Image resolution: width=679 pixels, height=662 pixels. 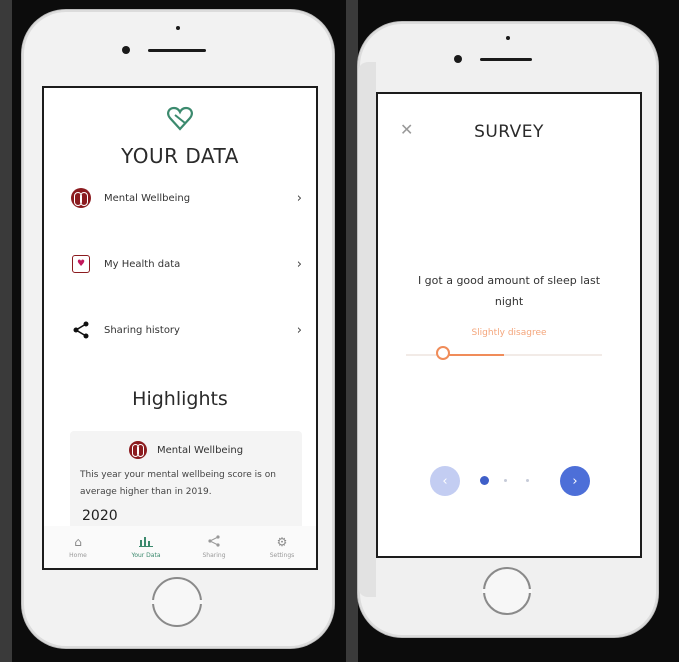 I want to click on pagination-dot-active, so click(x=484, y=480).